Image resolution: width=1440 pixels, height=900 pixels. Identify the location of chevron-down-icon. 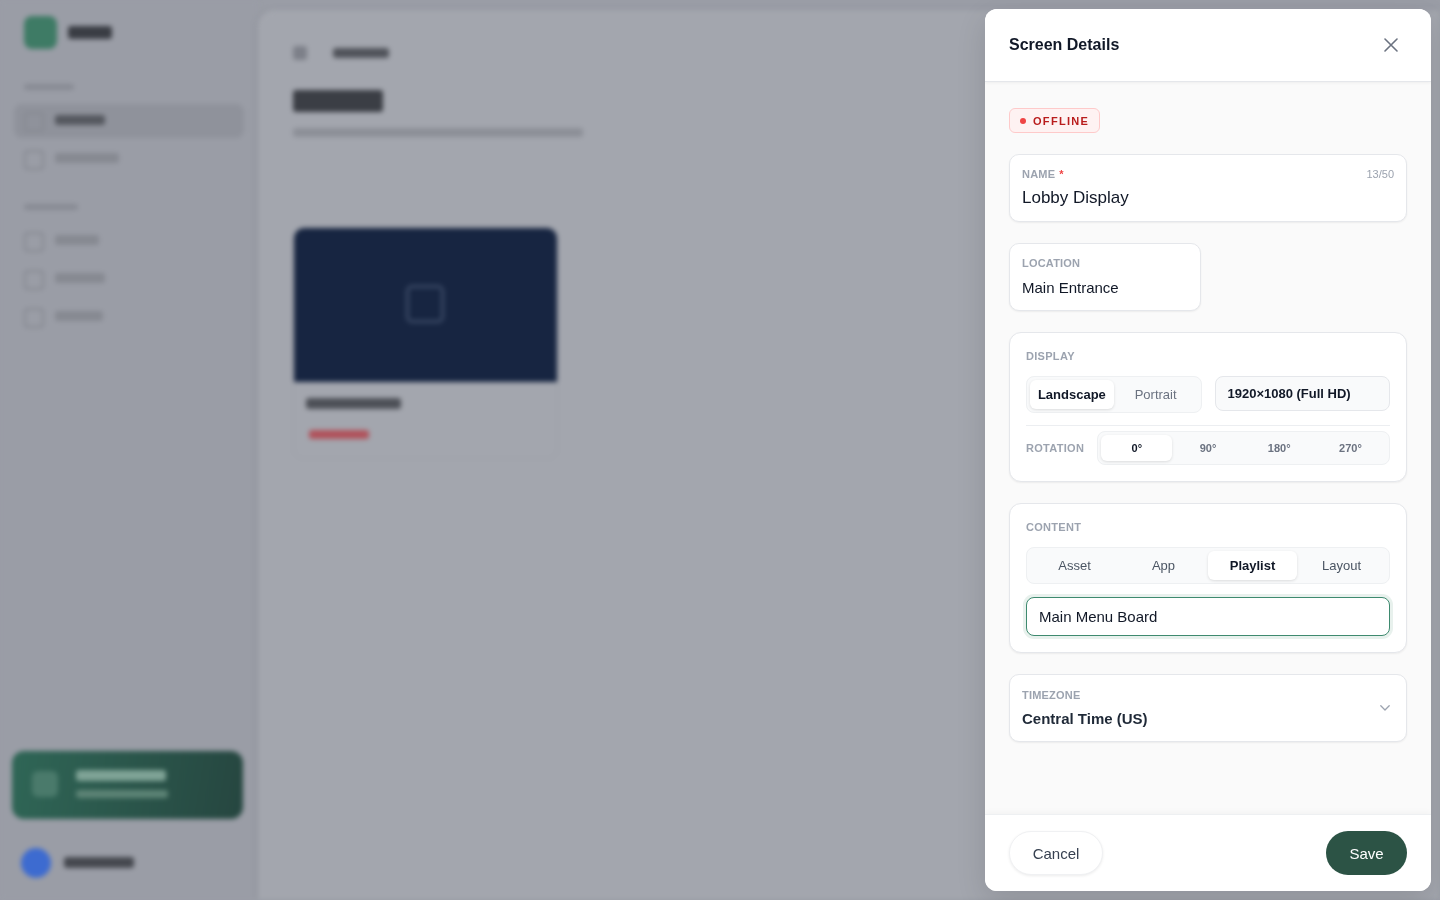
(1385, 708).